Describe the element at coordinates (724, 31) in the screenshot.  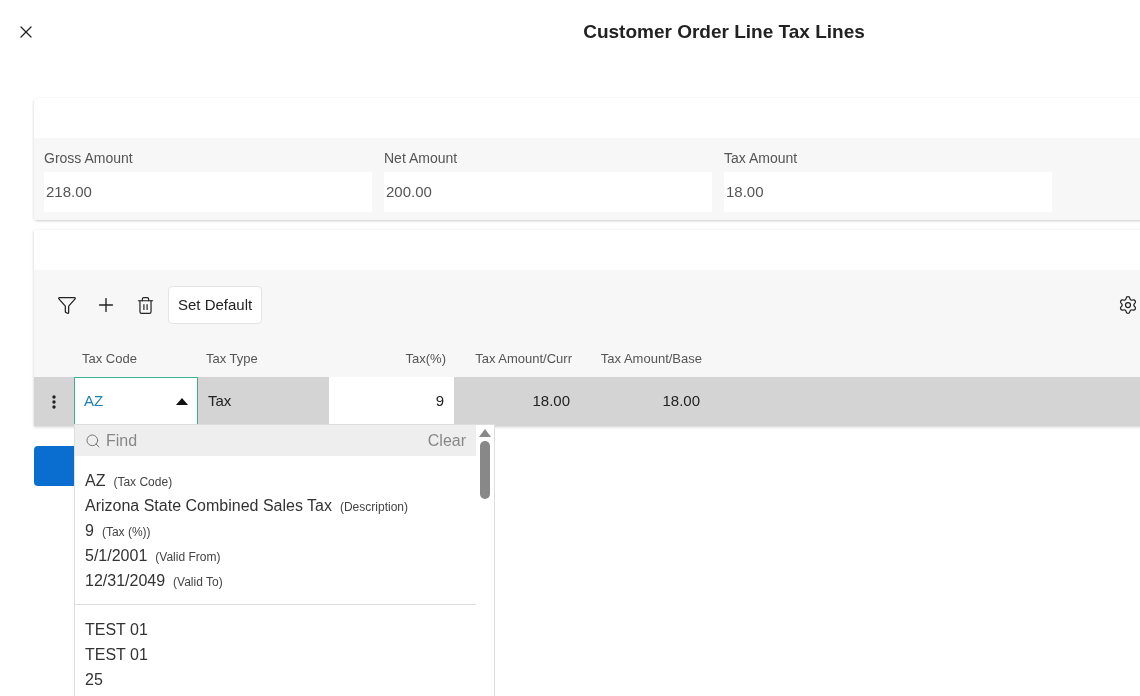
I see `dialog-title: Customer Order Line Tax Lines` at that location.